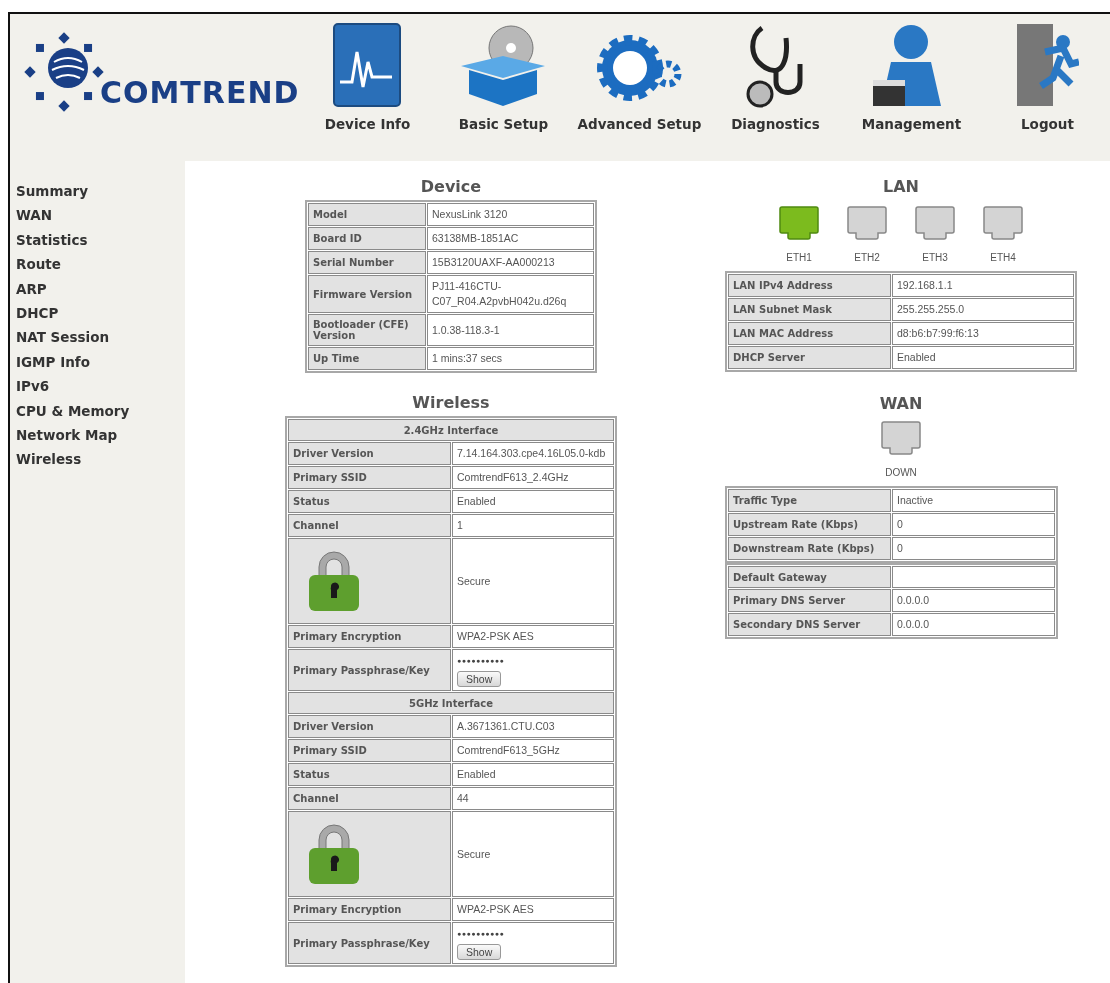  What do you see at coordinates (983, 333) in the screenshot?
I see `row-value: d8:b6:b7:99:f6:13` at bounding box center [983, 333].